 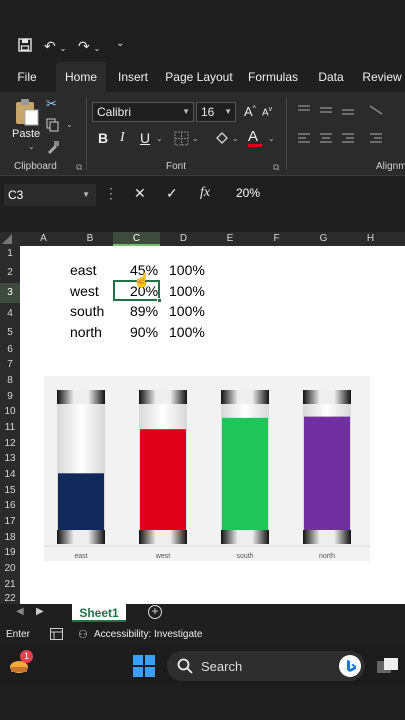 What do you see at coordinates (183, 239) in the screenshot?
I see `column-header-d: D` at bounding box center [183, 239].